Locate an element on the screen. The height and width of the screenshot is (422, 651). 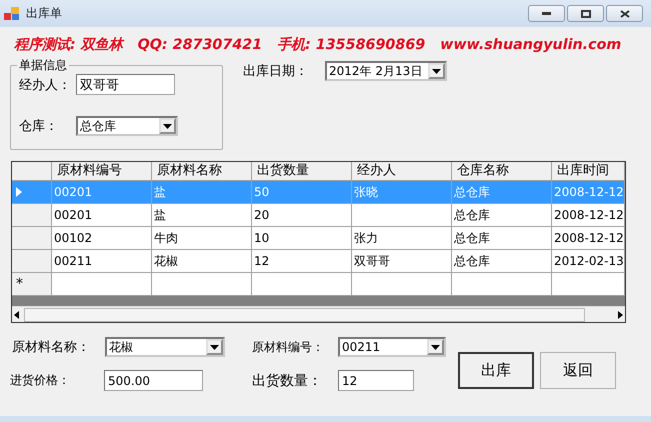
horizontal-scrollbar is located at coordinates (318, 314).